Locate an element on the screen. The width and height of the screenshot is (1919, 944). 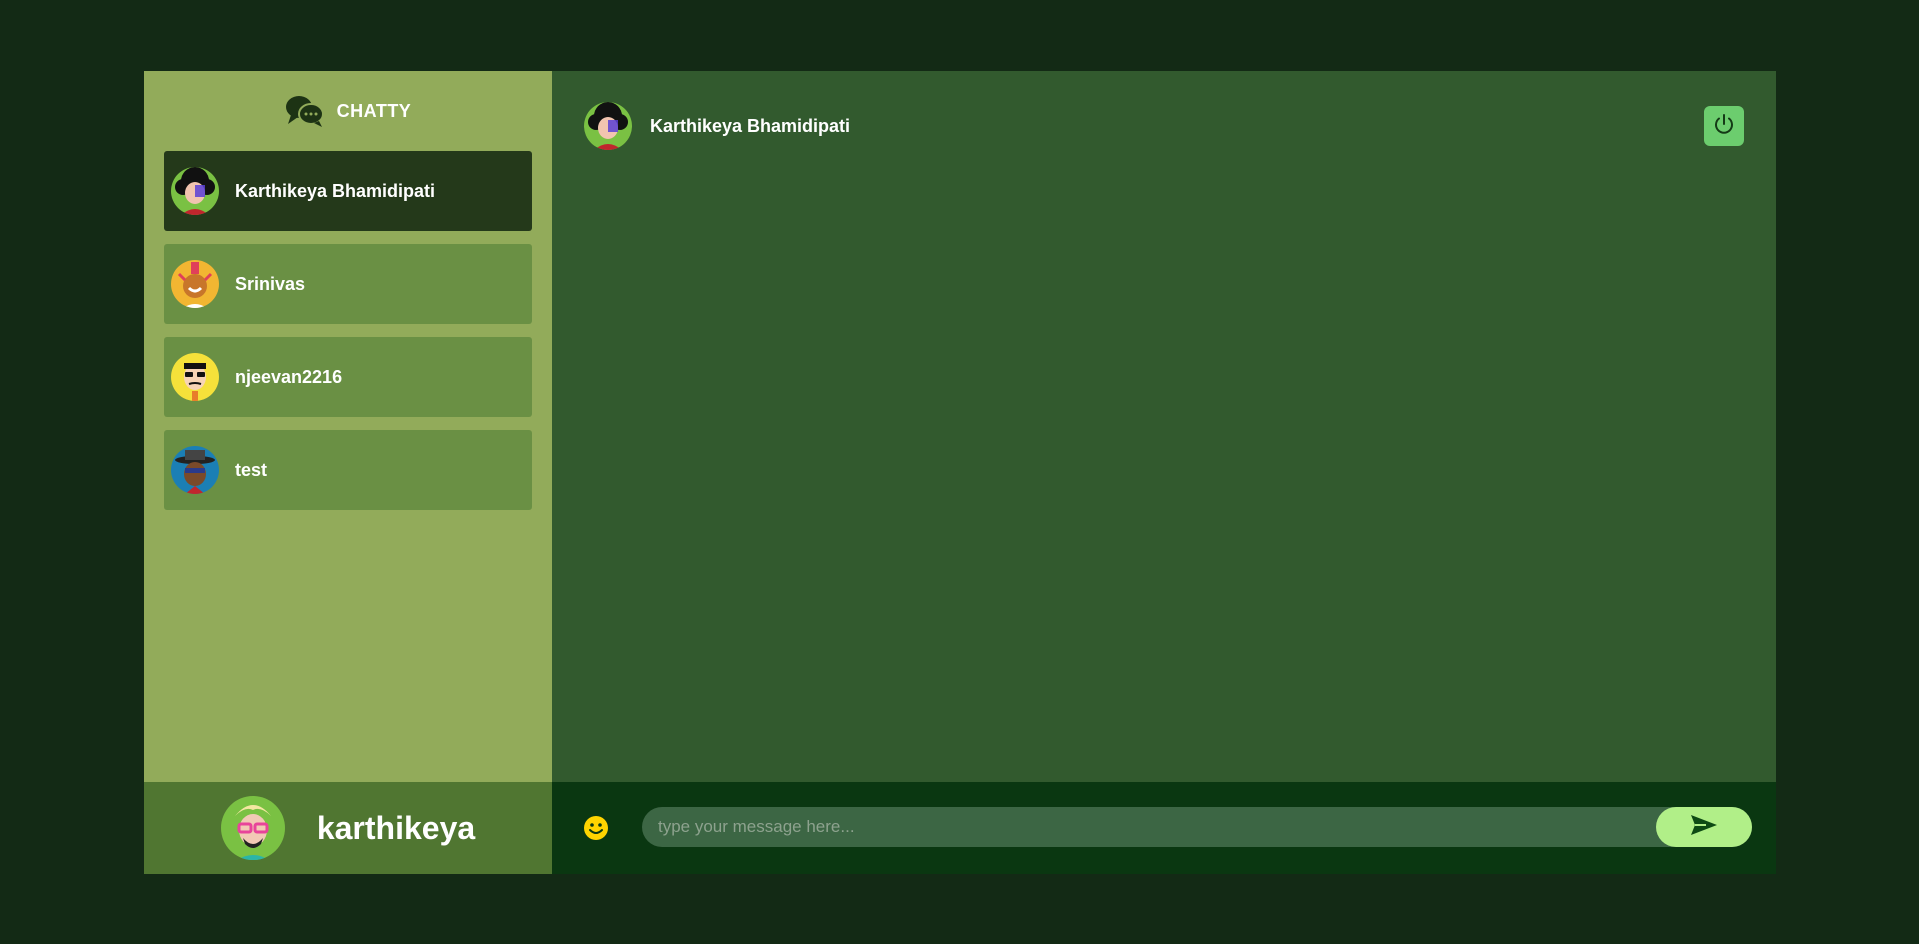
message-input-bar is located at coordinates (1164, 828).